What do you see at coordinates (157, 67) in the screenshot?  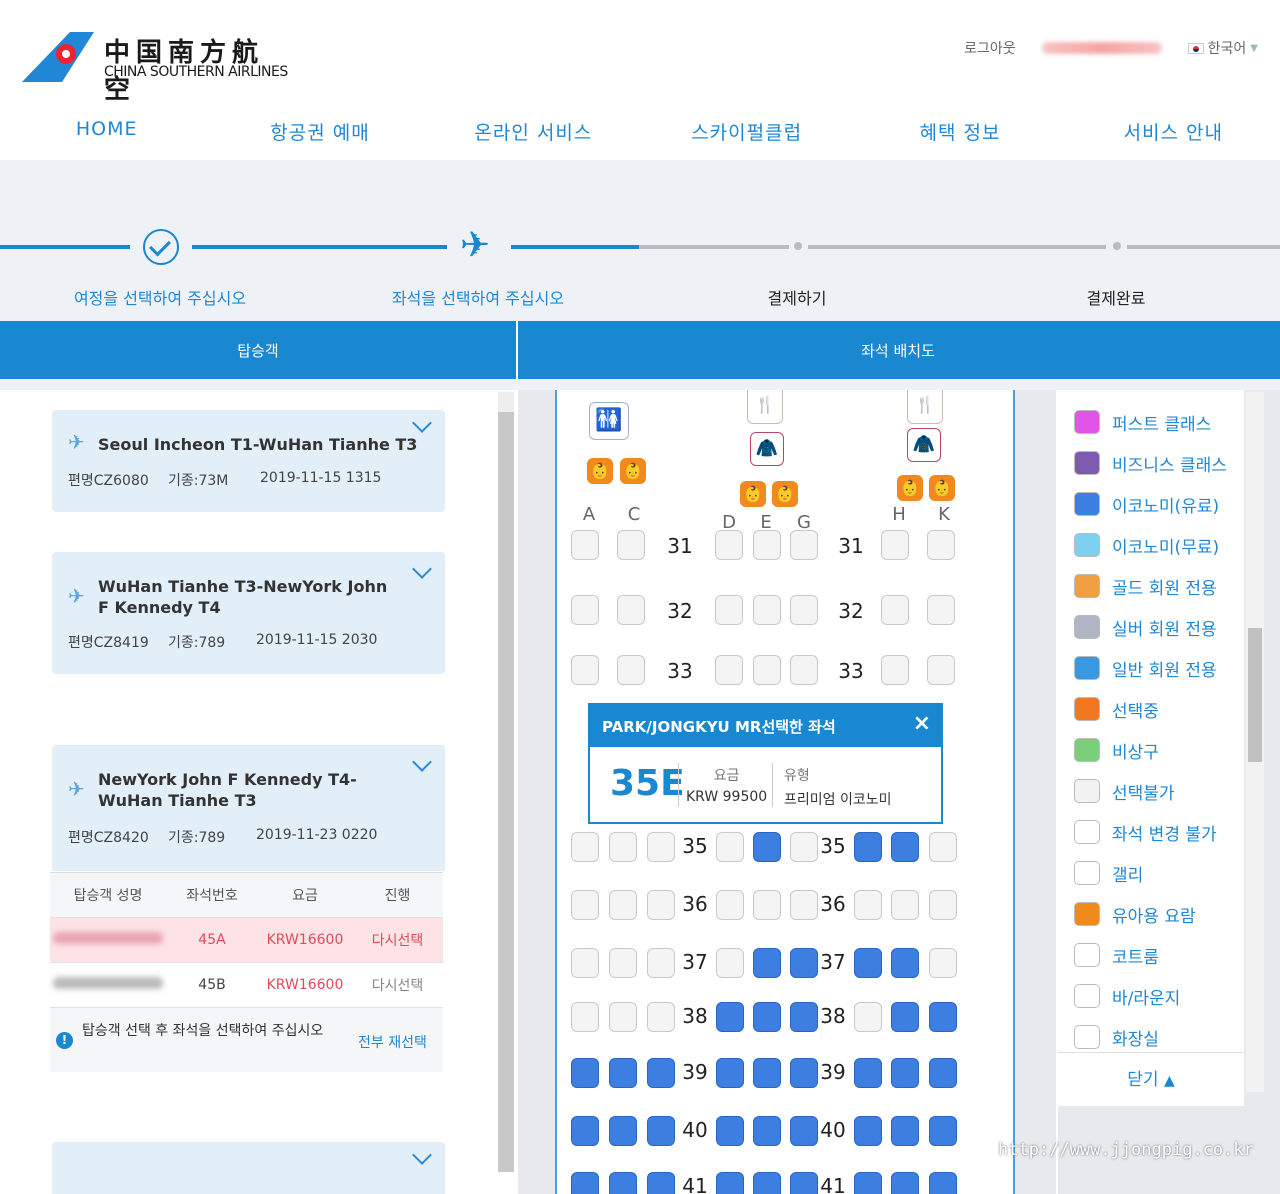 I see `china-southern-logo: 中国南方航空 CHINA SOUTHERN AIRLINES` at bounding box center [157, 67].